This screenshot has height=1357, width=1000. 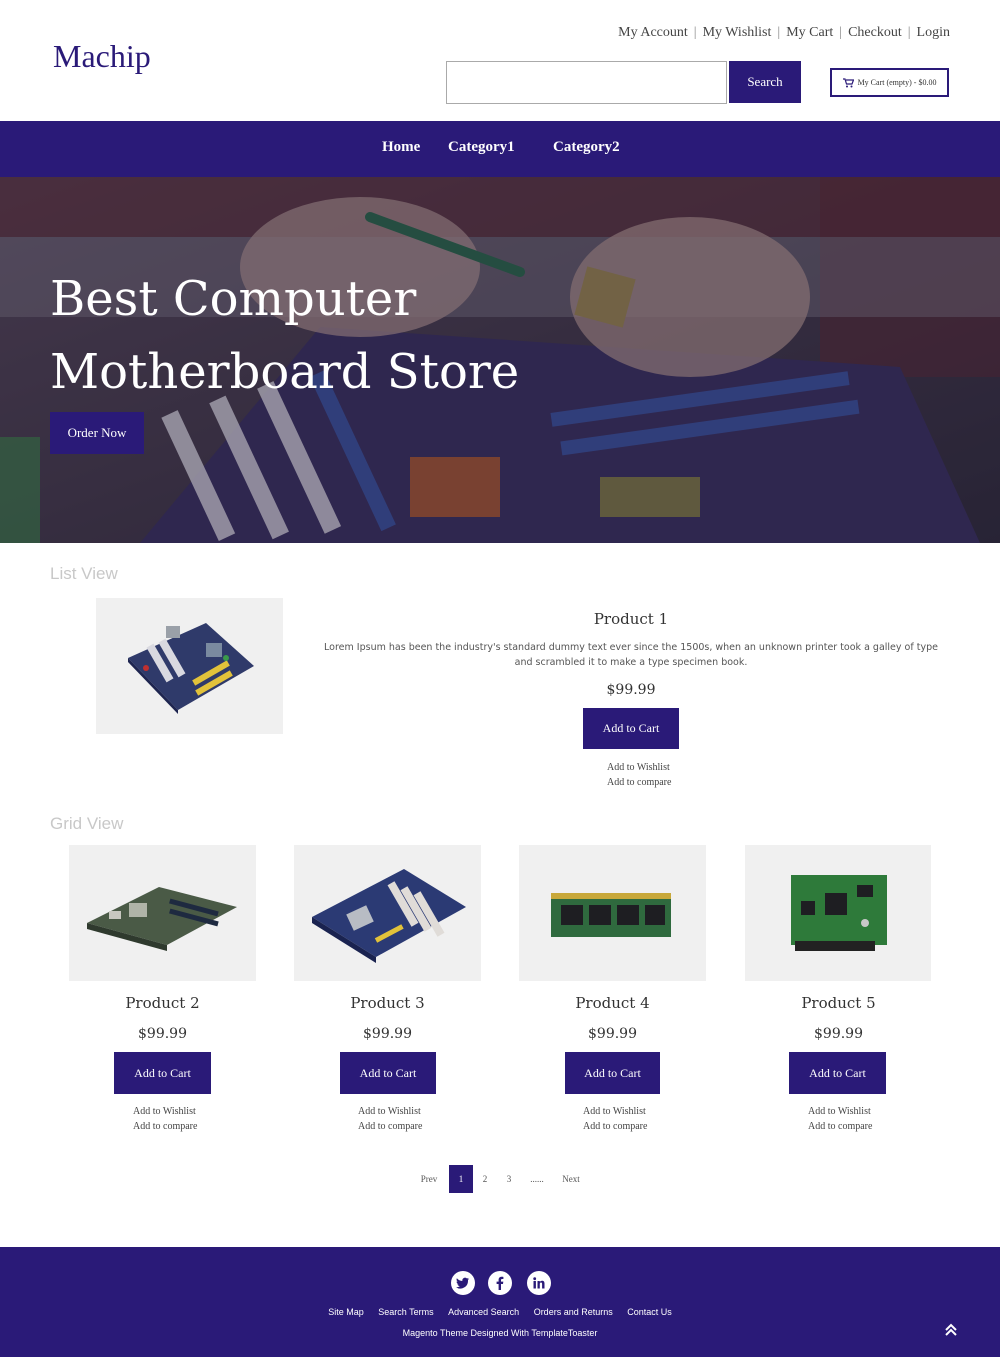 I want to click on my-account-link: My Account, so click(x=653, y=33).